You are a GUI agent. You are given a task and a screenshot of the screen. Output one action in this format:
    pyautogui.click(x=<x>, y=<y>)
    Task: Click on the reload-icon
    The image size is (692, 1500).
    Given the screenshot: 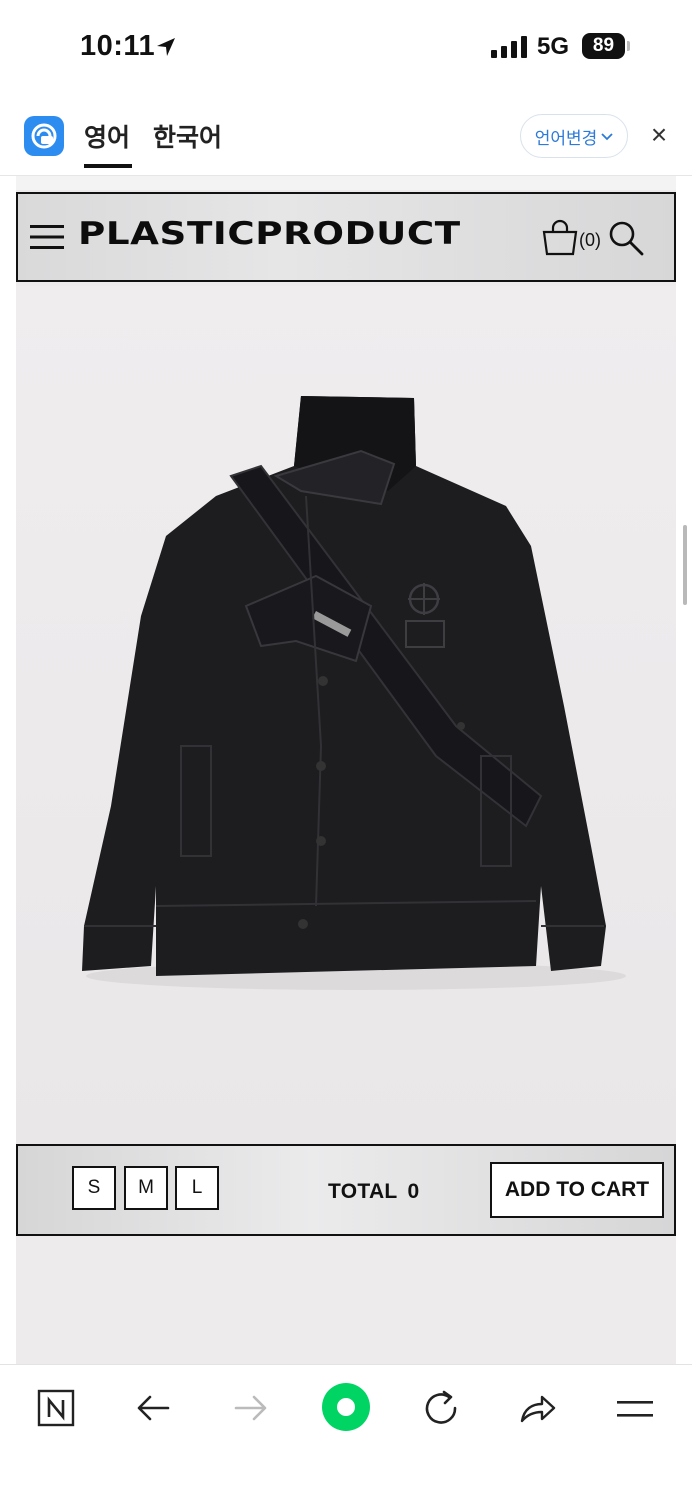 What is the action you would take?
    pyautogui.click(x=442, y=1409)
    